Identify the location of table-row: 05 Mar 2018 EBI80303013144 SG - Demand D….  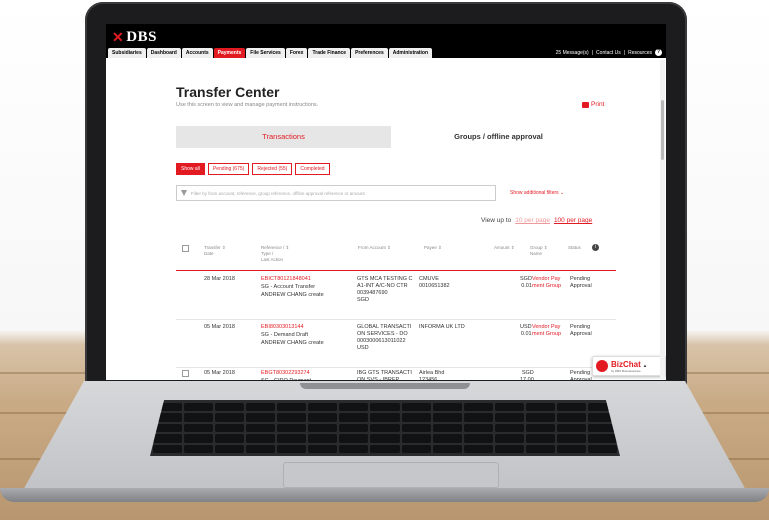
(396, 345).